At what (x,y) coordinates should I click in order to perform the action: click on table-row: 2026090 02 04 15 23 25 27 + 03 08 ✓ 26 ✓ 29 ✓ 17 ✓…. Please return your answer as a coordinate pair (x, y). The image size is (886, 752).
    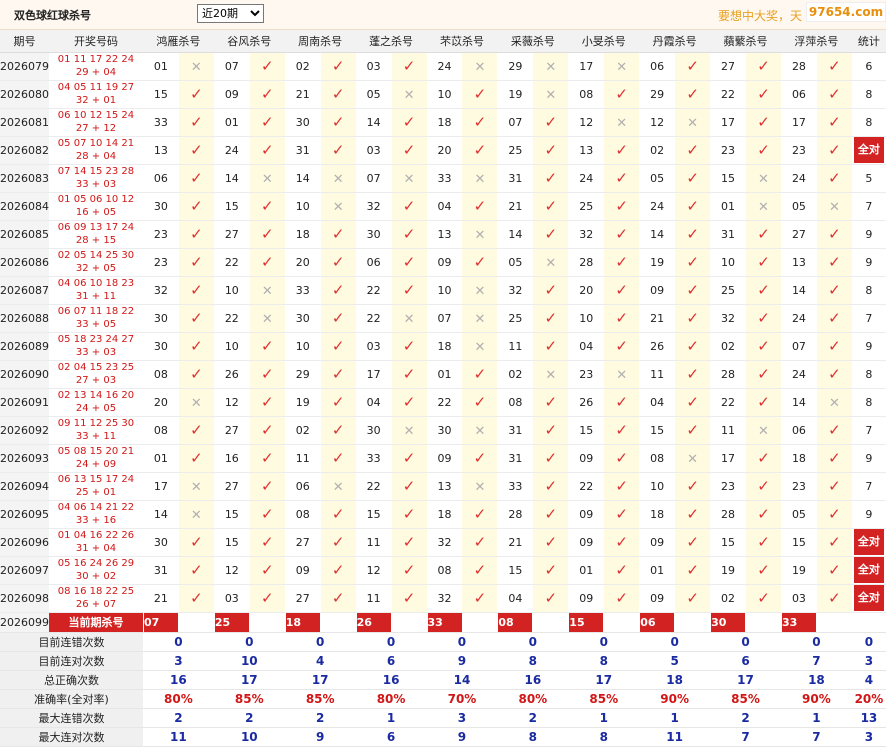
    Looking at the image, I should click on (443, 374).